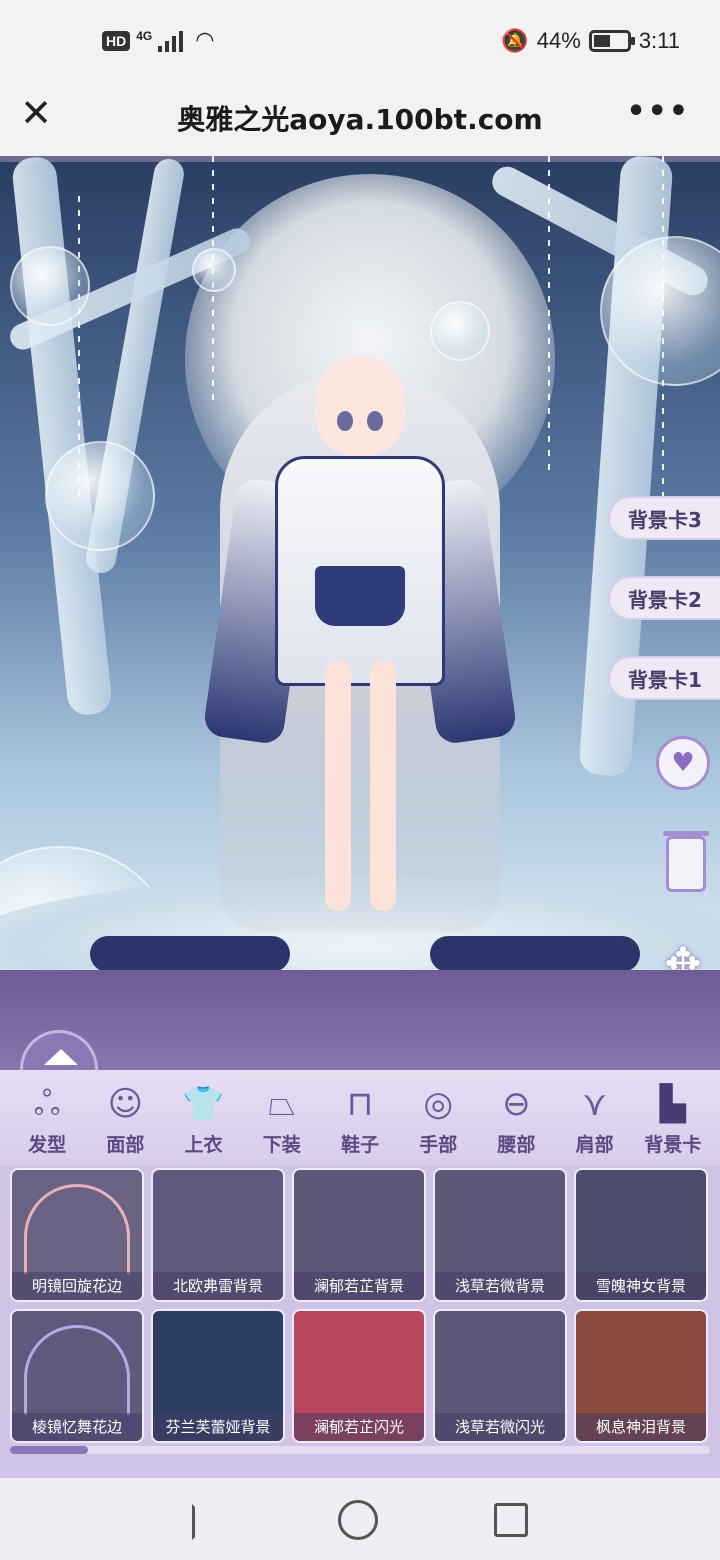  What do you see at coordinates (664, 598) in the screenshot?
I see `background-card-2: 背景卡2` at bounding box center [664, 598].